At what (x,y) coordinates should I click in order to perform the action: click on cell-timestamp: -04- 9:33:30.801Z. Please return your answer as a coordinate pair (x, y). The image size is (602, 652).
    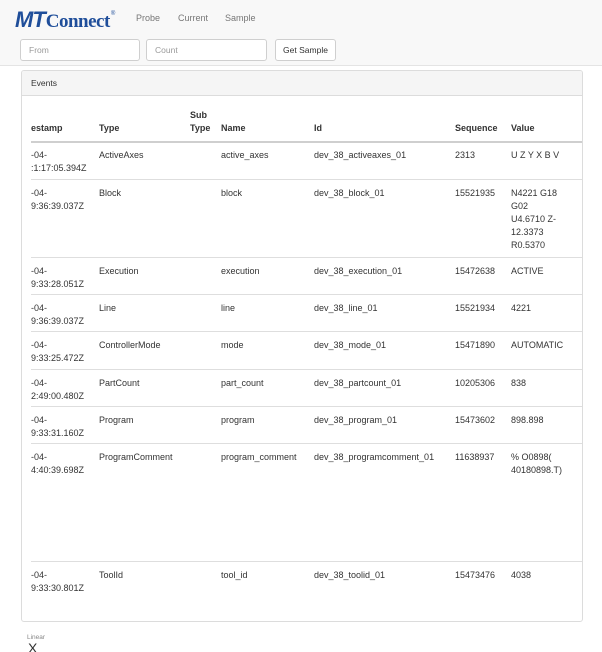
    Looking at the image, I should click on (58, 581).